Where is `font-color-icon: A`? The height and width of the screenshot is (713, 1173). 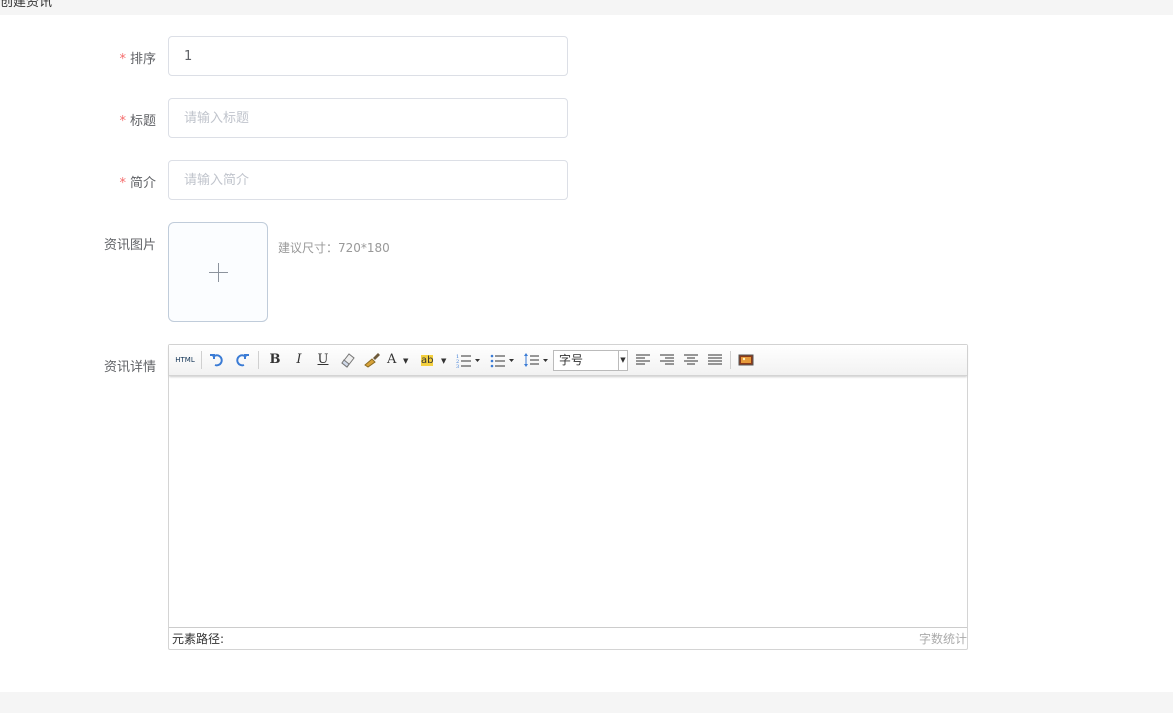
font-color-icon: A is located at coordinates (392, 359).